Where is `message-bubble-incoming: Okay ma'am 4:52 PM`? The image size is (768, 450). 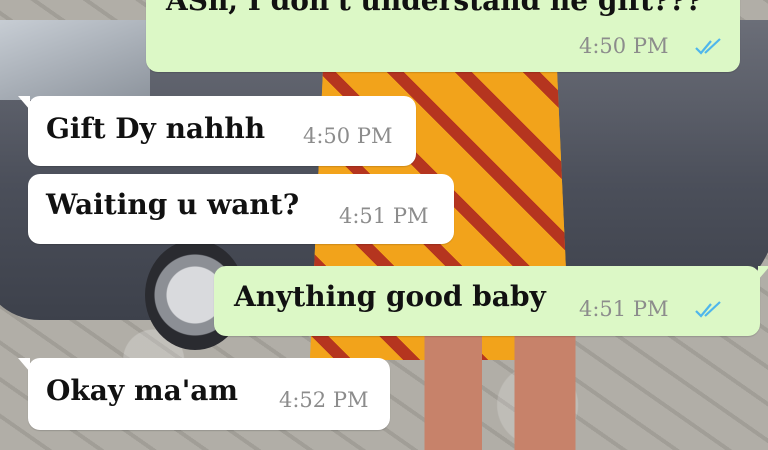 message-bubble-incoming: Okay ma'am 4:52 PM is located at coordinates (204, 394).